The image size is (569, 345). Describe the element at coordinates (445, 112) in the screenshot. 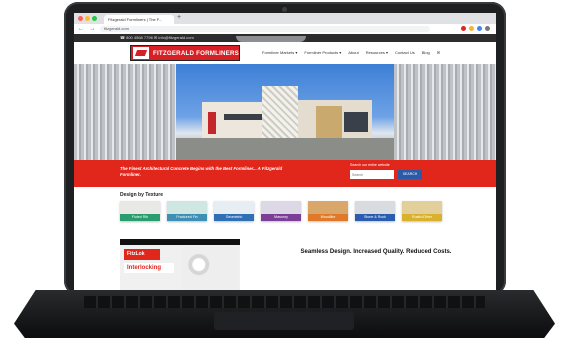

I see `texture-panel-right` at that location.